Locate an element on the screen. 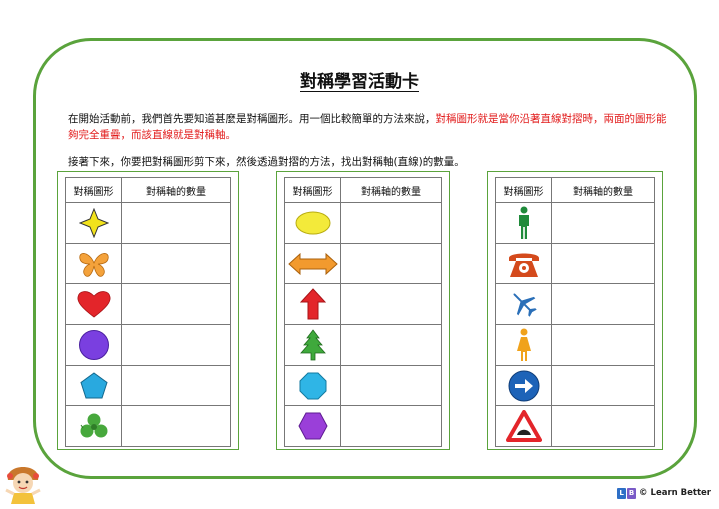 This screenshot has height=509, width=719. shape-table-2: 對稱圖形 對稱軸的數量 is located at coordinates (363, 310).